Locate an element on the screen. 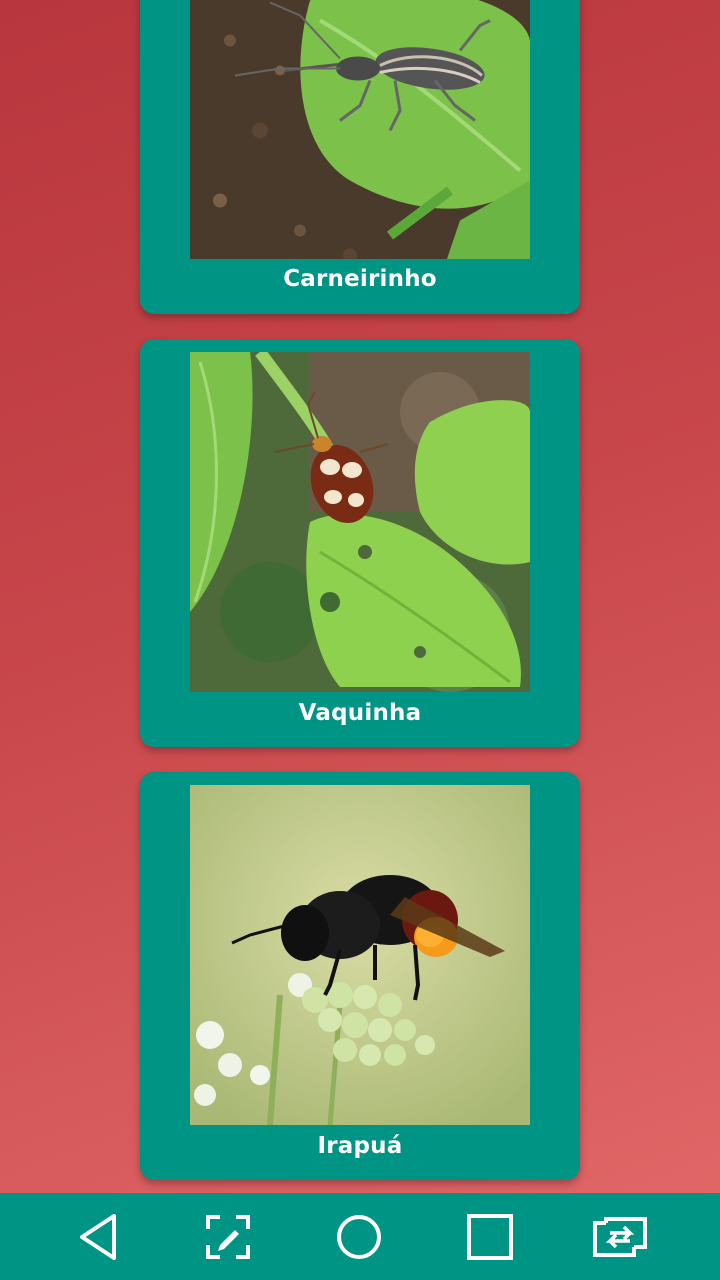 This screenshot has width=720, height=1280. weevil-on-leaf-photo is located at coordinates (360, 129).